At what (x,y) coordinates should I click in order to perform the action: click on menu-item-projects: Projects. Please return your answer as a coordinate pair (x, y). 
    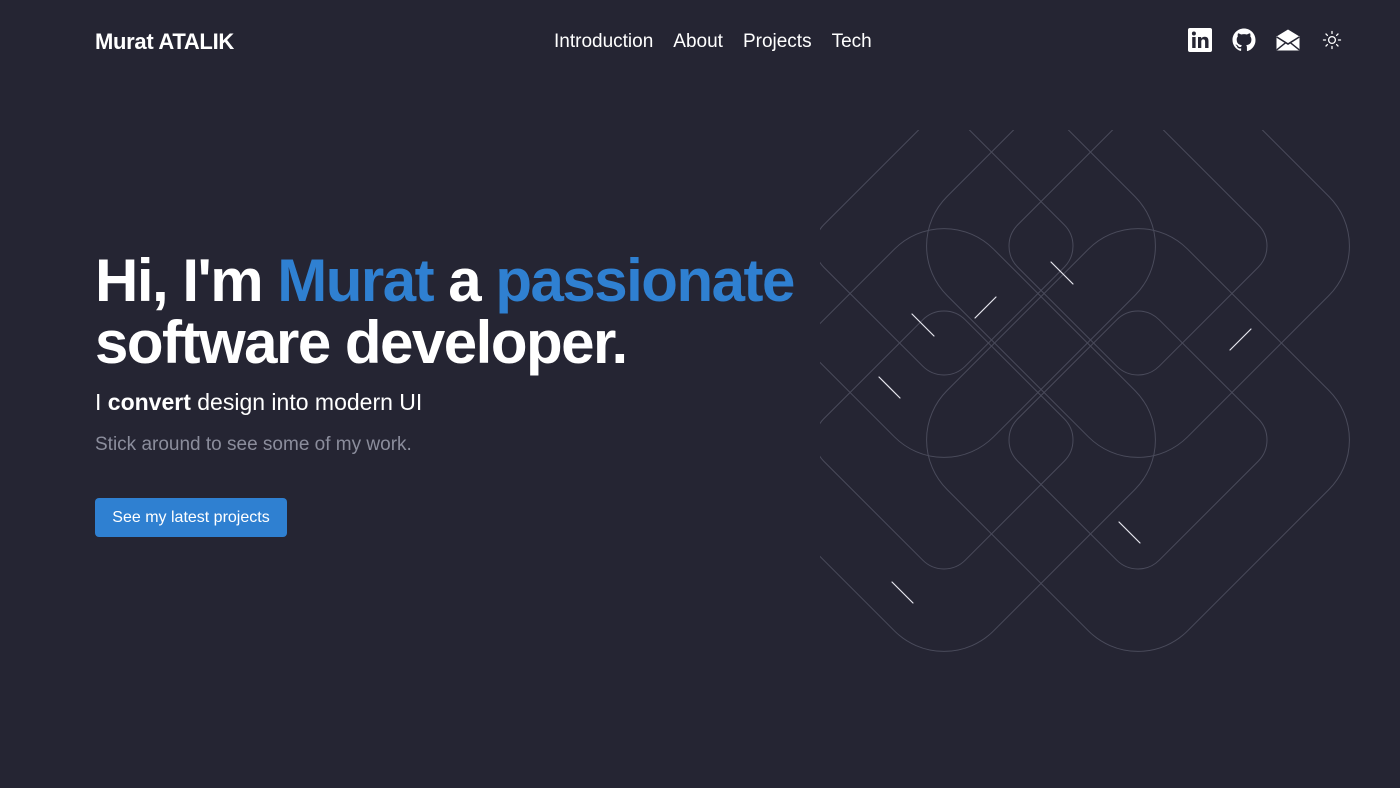
    Looking at the image, I should click on (777, 42).